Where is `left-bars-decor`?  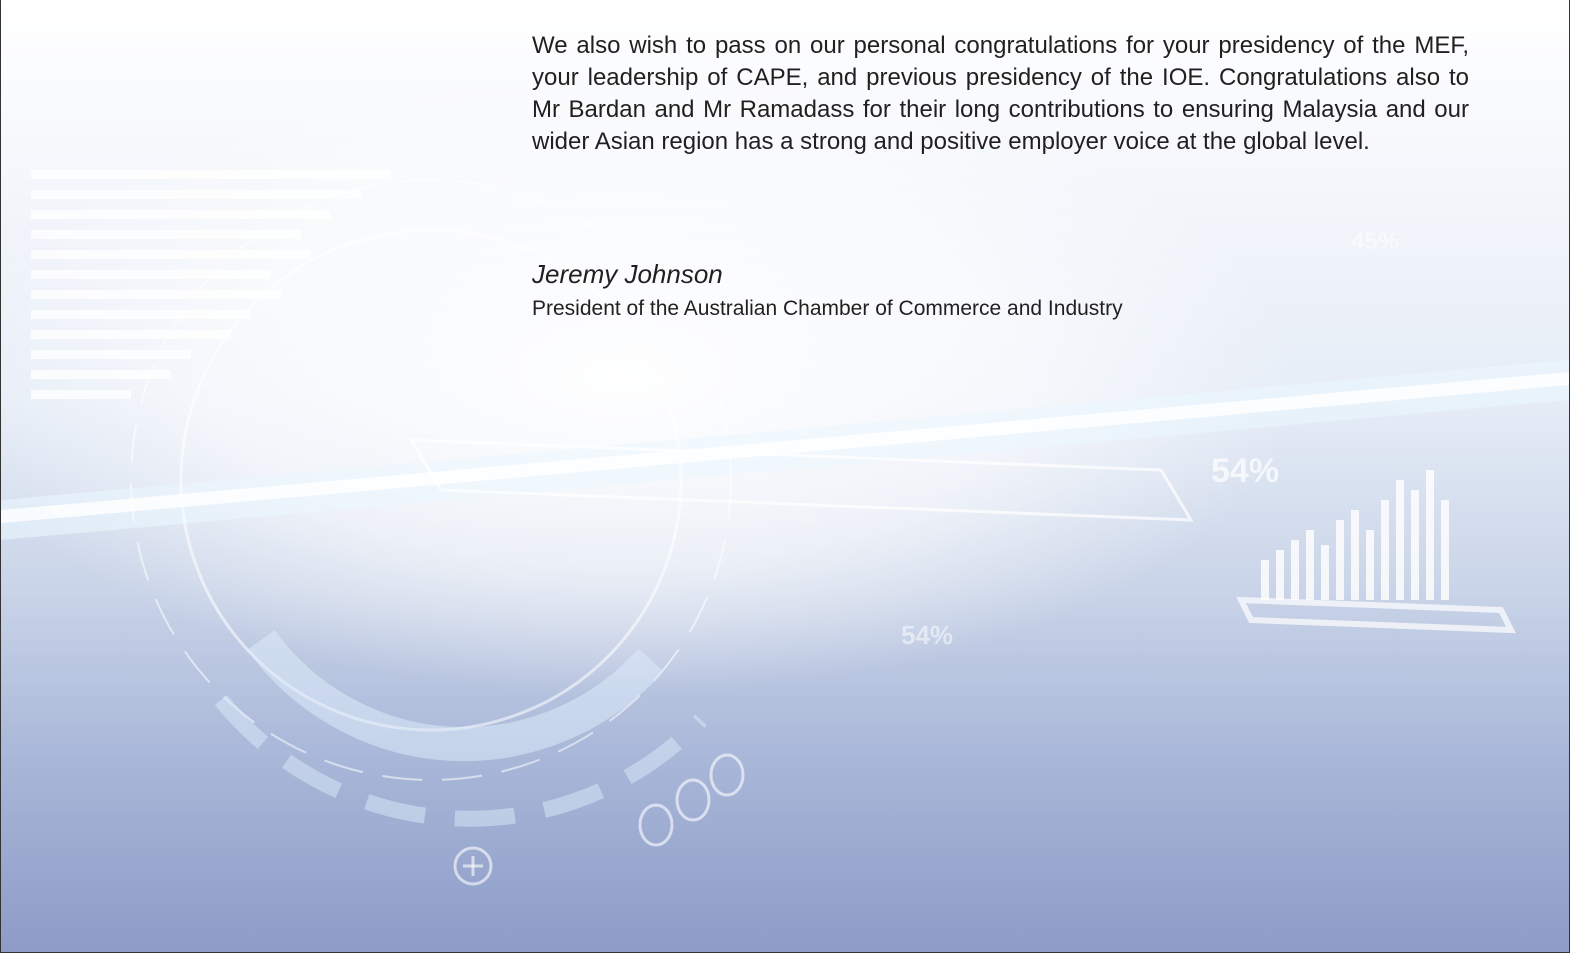
left-bars-decor is located at coordinates (211, 284).